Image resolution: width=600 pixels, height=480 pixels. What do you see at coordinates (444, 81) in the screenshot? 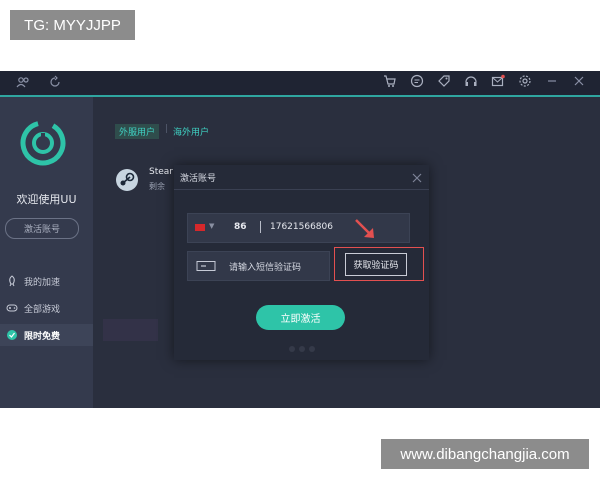
I see `tag-icon` at bounding box center [444, 81].